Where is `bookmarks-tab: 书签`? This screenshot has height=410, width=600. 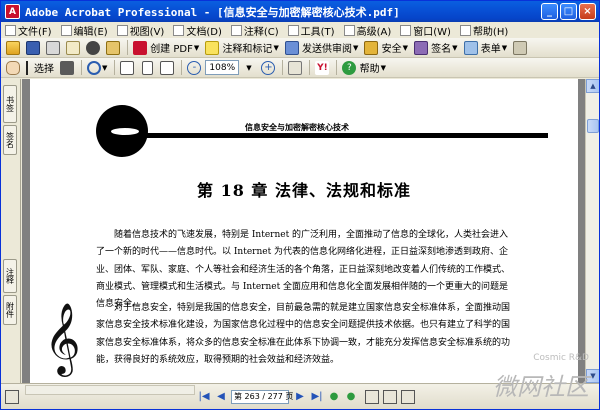 bookmarks-tab: 书签 is located at coordinates (10, 104).